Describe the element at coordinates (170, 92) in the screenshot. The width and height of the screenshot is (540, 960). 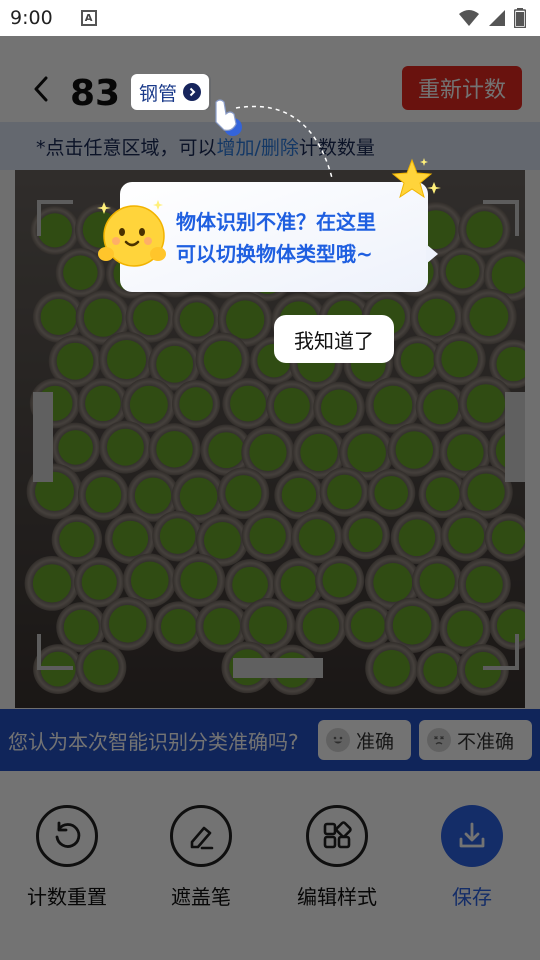
I see `object-type-selector-spotlight: 钢管` at that location.